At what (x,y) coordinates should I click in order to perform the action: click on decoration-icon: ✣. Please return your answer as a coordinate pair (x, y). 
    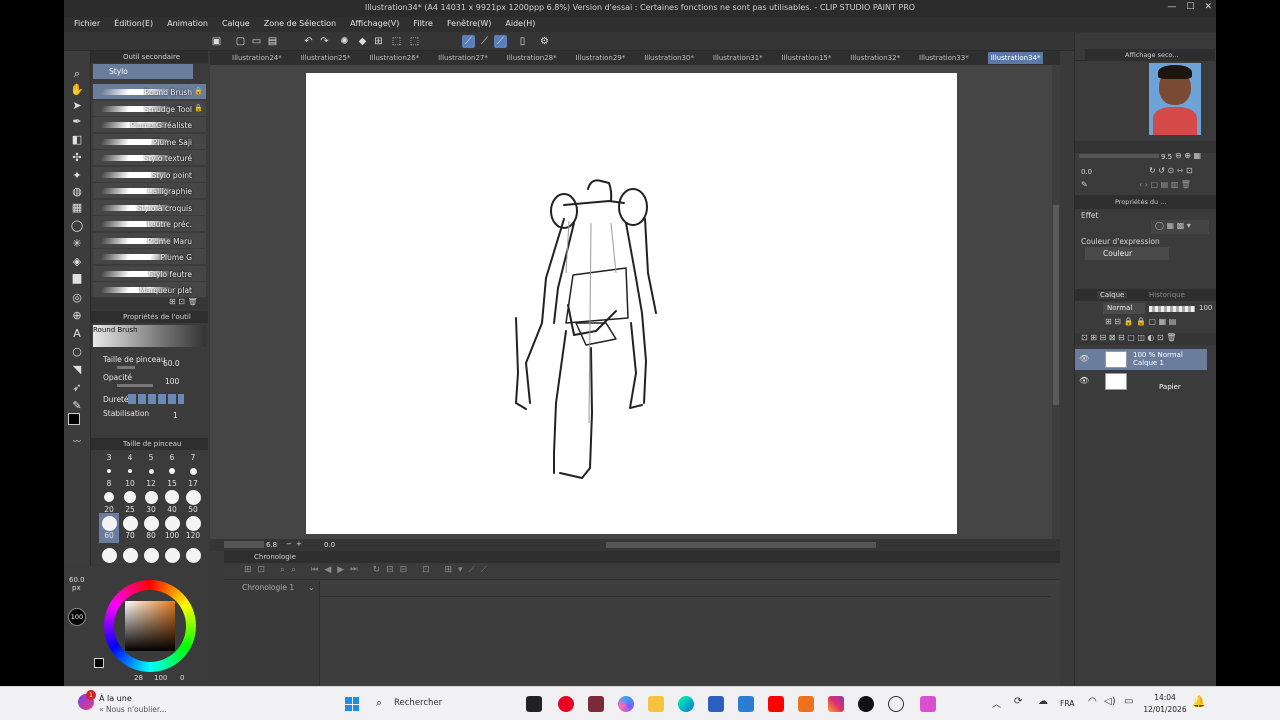
    Looking at the image, I should click on (77, 158).